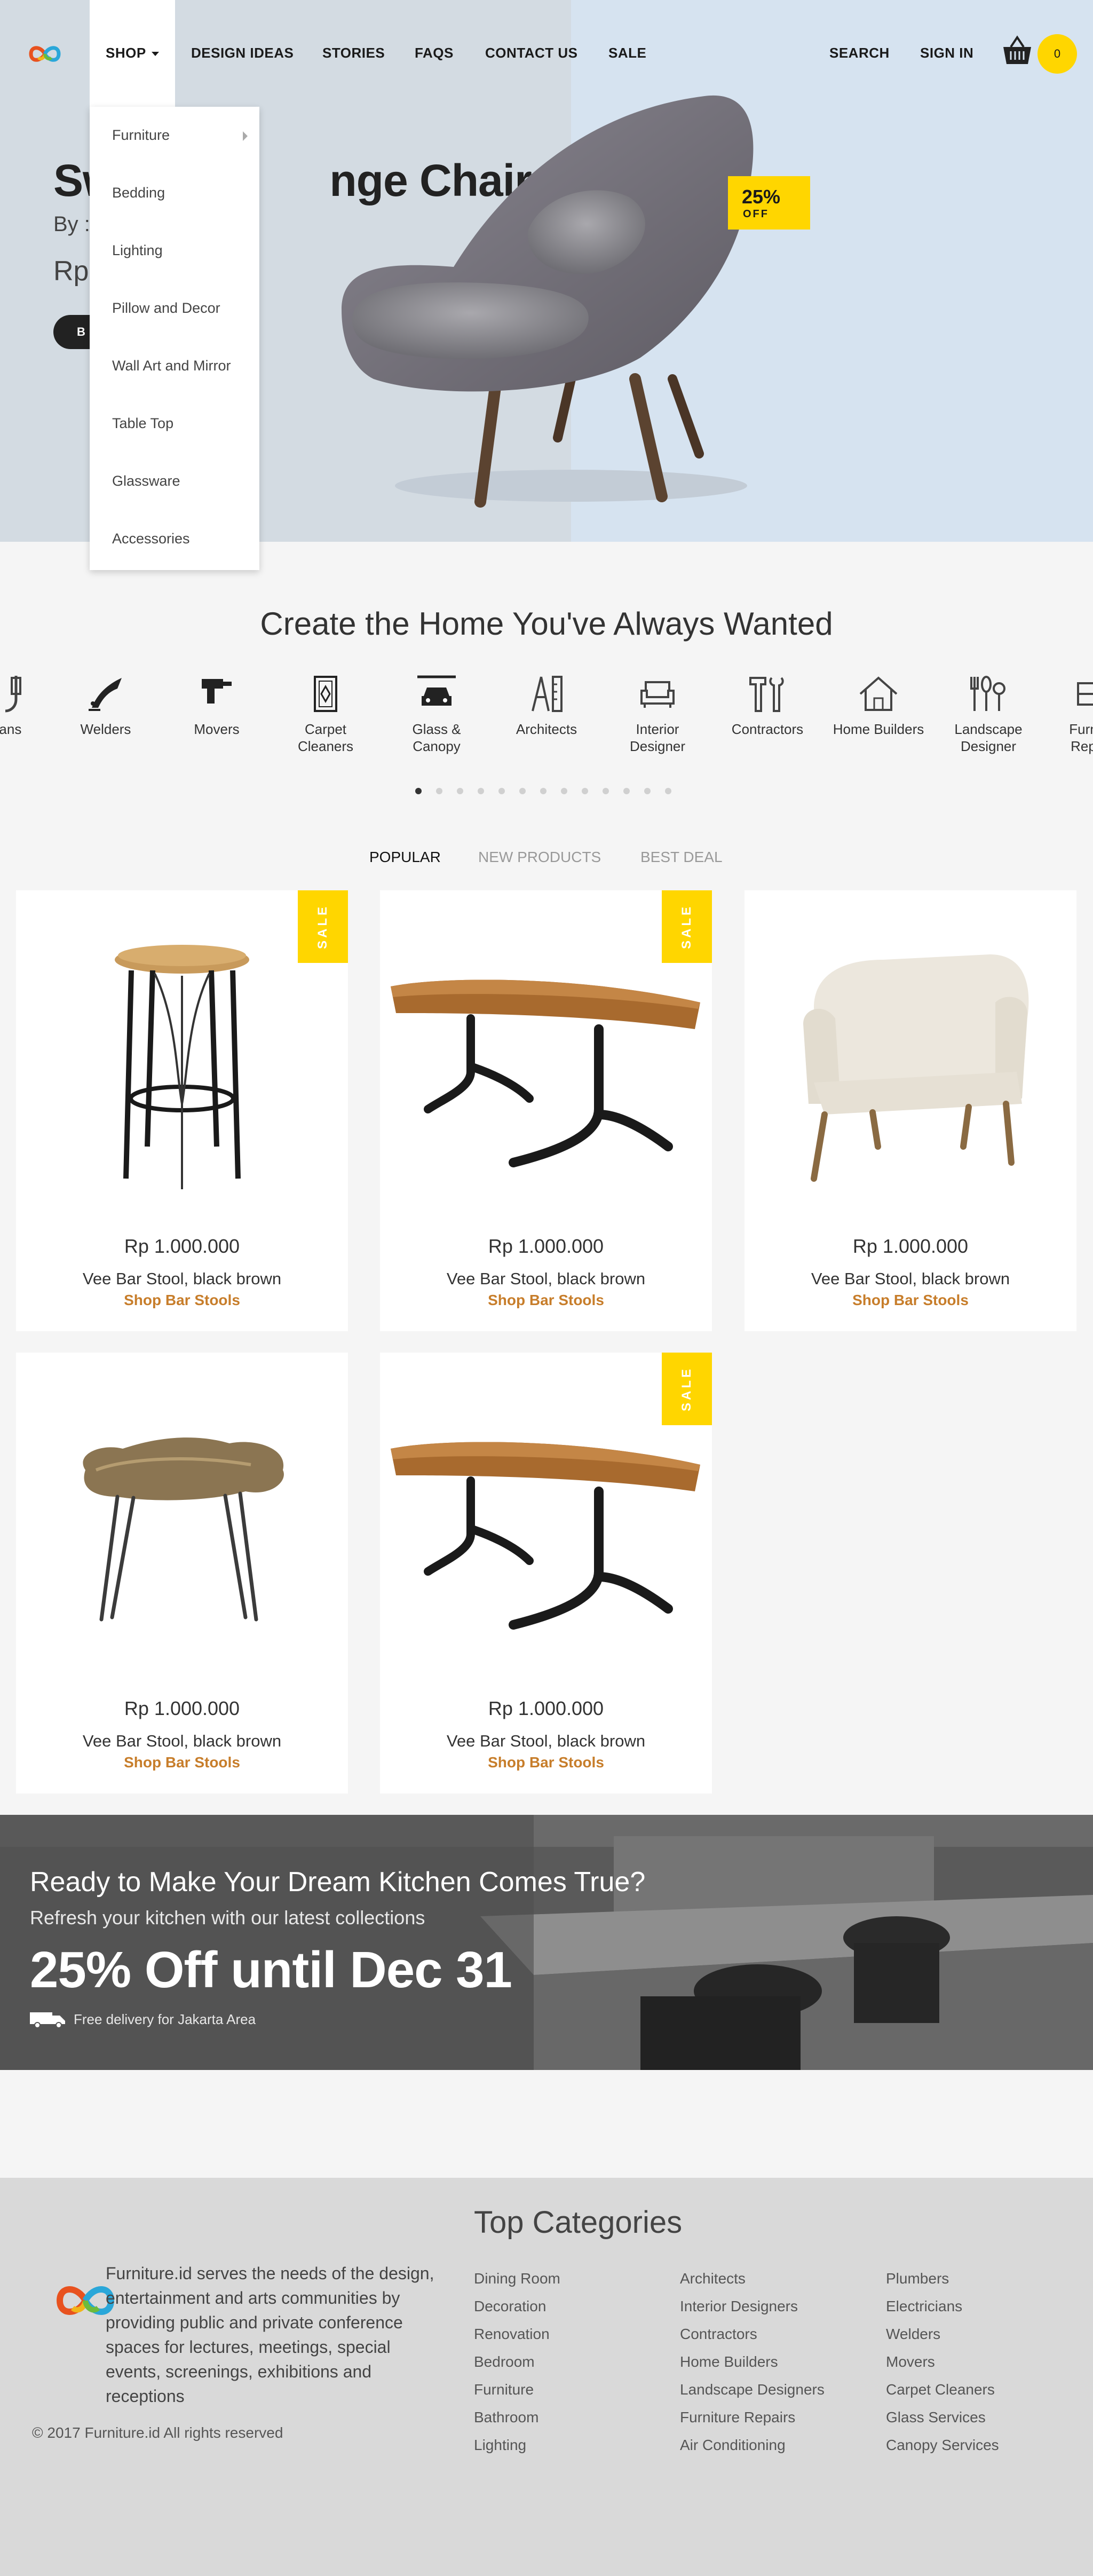  I want to click on footer-link: Interior Designers, so click(752, 2311).